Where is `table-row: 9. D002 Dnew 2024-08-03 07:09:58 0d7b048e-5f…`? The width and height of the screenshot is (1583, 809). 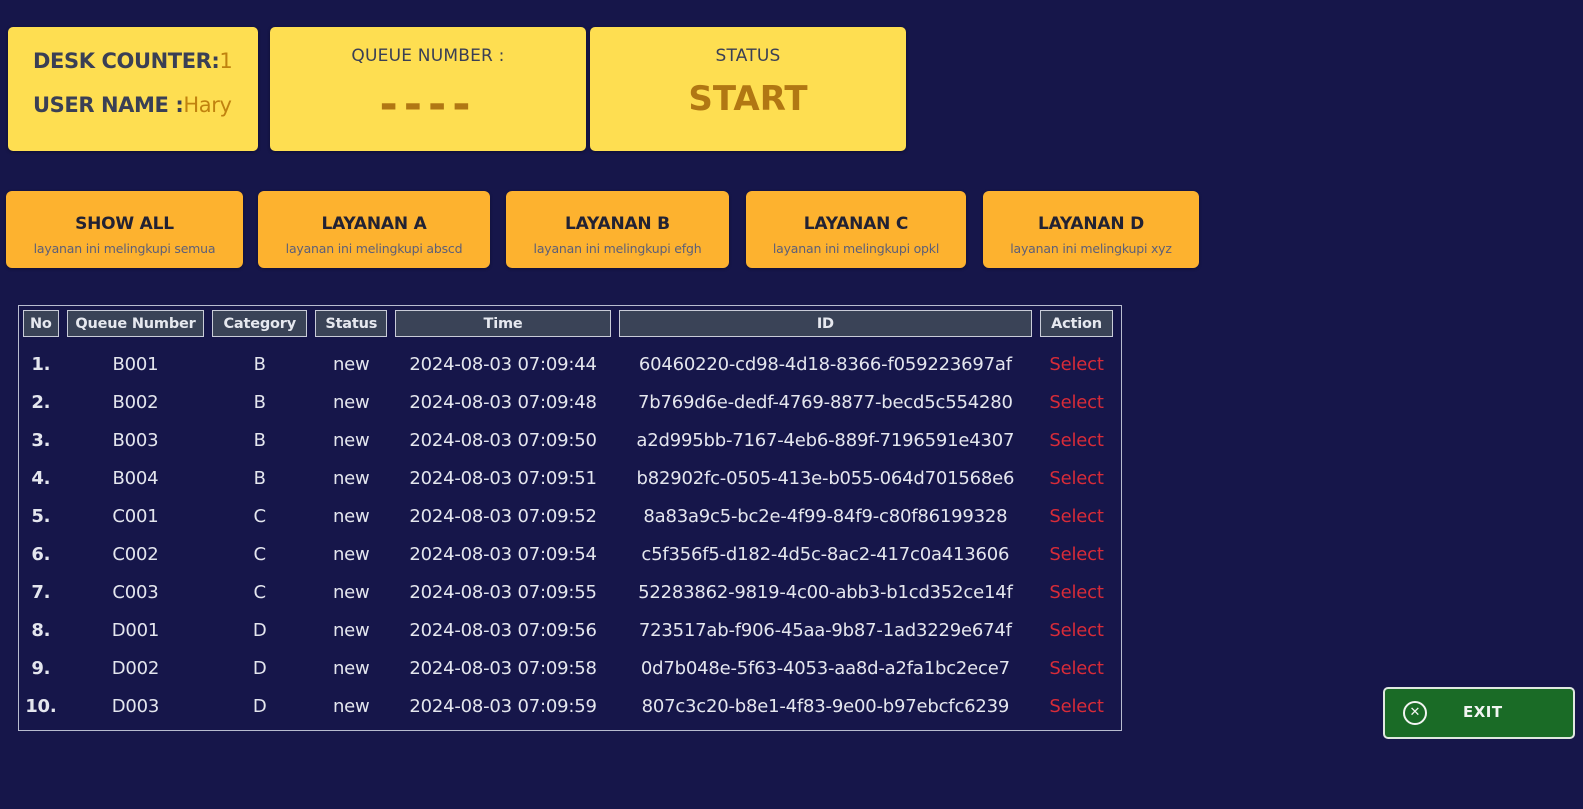
table-row: 9. D002 Dnew 2024-08-03 07:09:58 0d7b048e-5f… is located at coordinates (568, 668).